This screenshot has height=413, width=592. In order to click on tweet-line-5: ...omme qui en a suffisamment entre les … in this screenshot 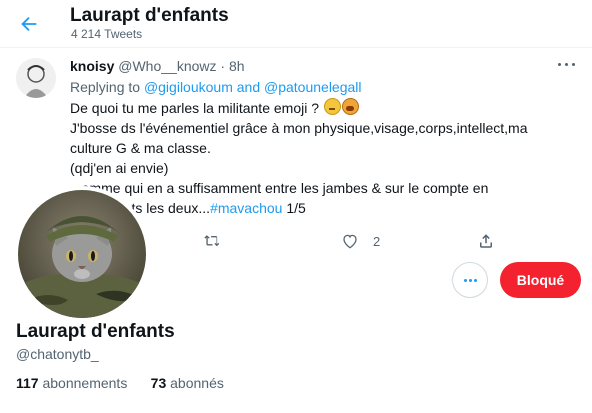, I will do `click(279, 188)`.